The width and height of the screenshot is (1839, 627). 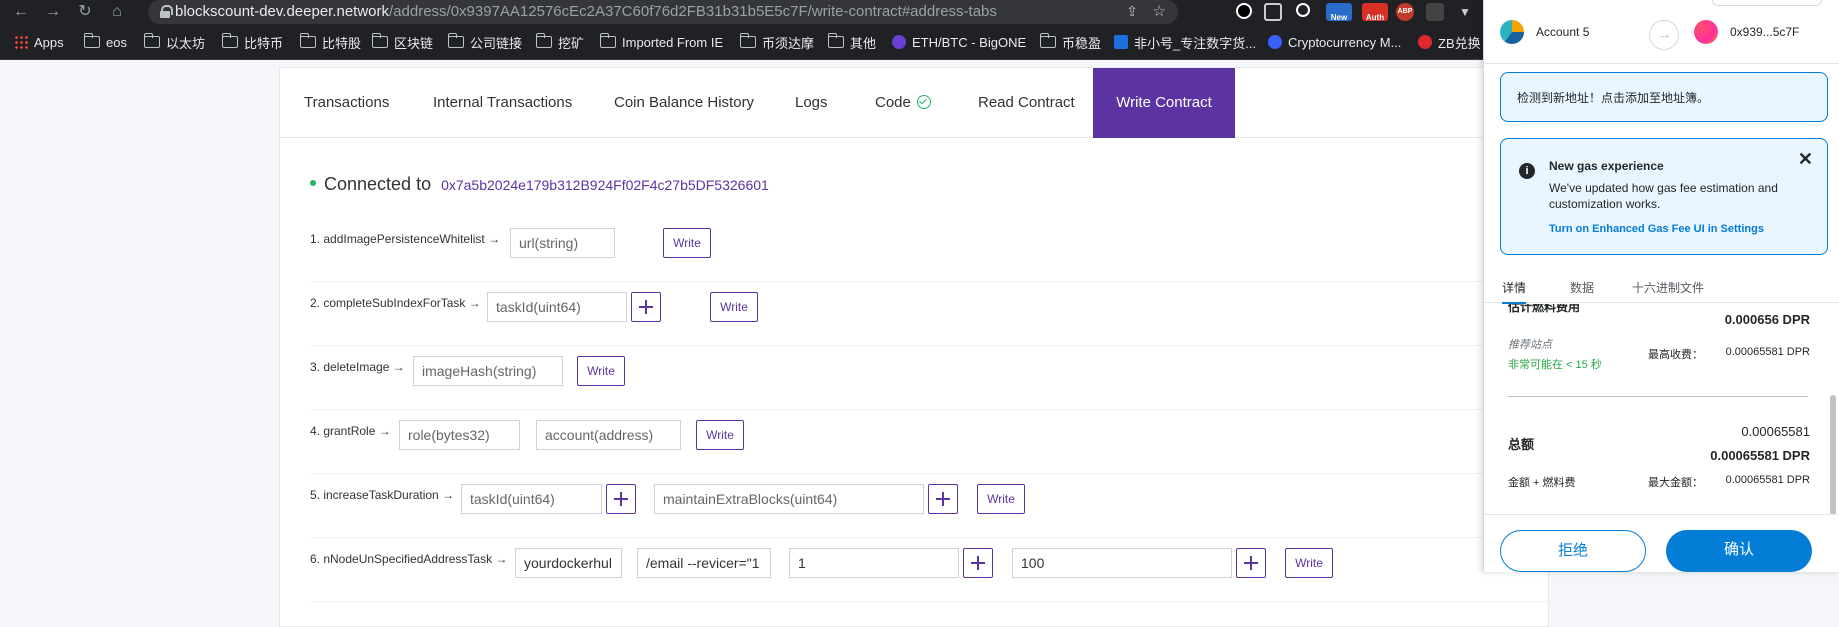 I want to click on close-icon: ✕, so click(x=1805, y=159).